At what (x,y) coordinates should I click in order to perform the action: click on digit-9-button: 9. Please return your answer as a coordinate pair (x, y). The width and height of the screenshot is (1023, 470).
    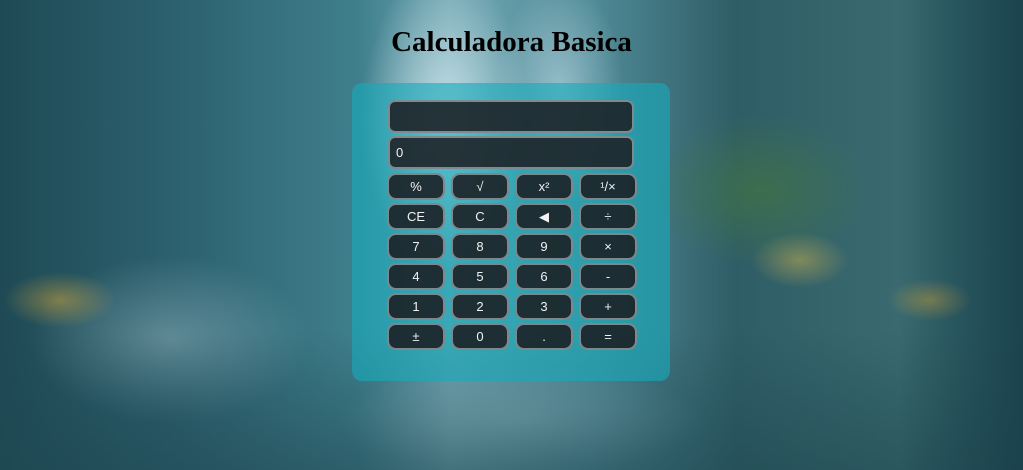
    Looking at the image, I should click on (544, 246).